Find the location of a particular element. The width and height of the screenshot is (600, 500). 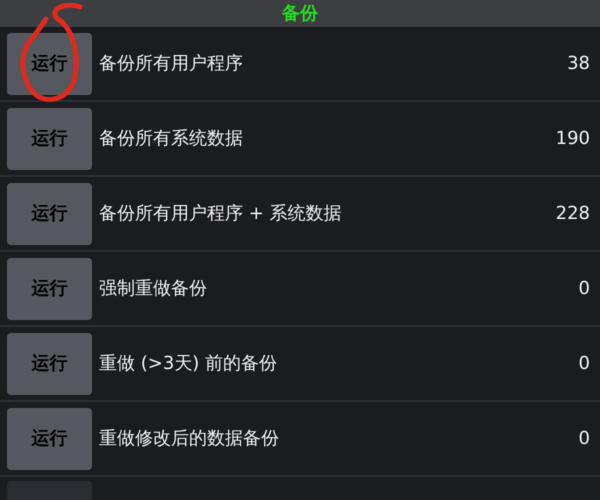

task-label: 重做修改后的数据备份 is located at coordinates (189, 439).